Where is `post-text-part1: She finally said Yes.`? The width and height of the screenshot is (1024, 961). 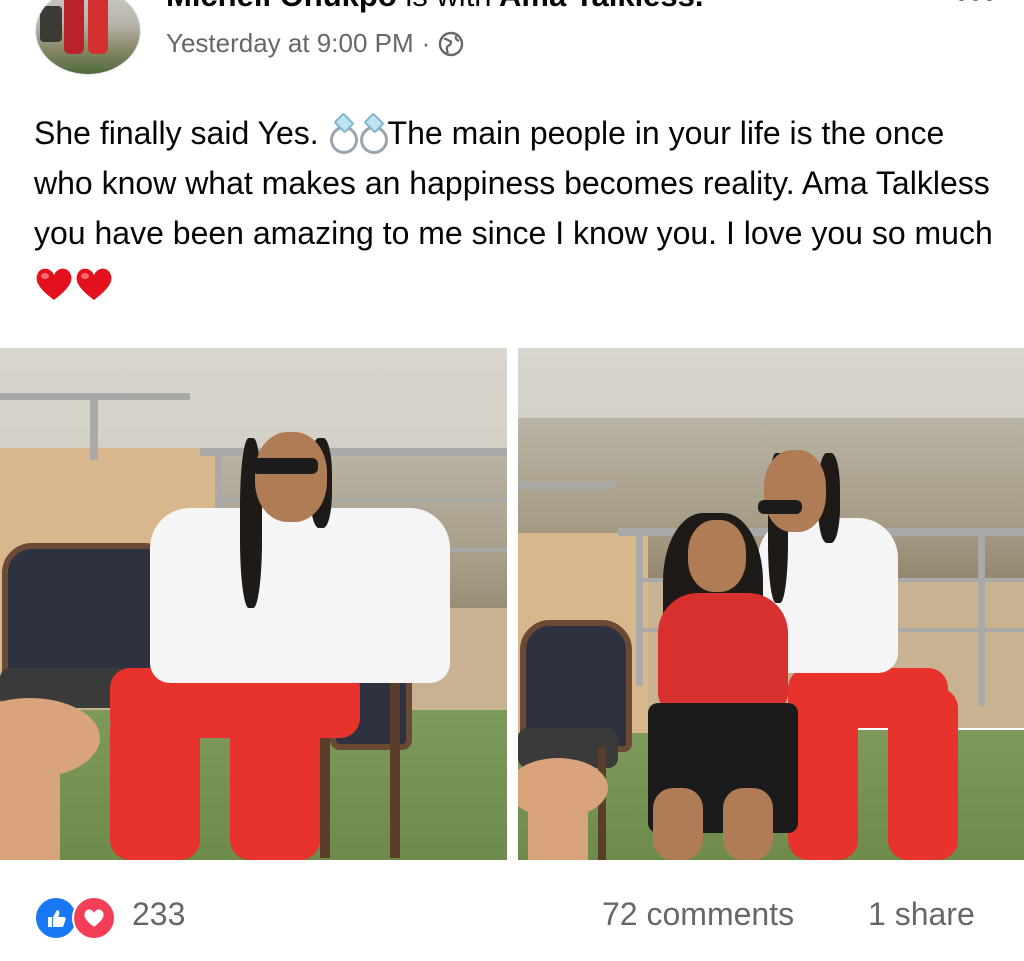
post-text-part1: She finally said Yes. is located at coordinates (176, 133).